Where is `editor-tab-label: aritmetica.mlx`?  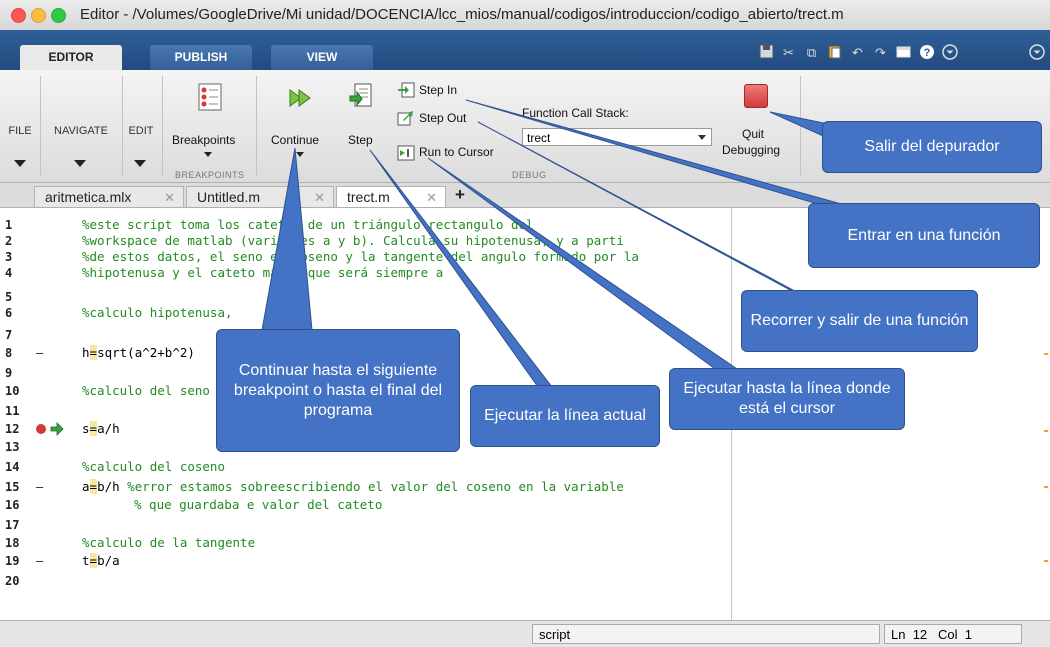 editor-tab-label: aritmetica.mlx is located at coordinates (88, 197).